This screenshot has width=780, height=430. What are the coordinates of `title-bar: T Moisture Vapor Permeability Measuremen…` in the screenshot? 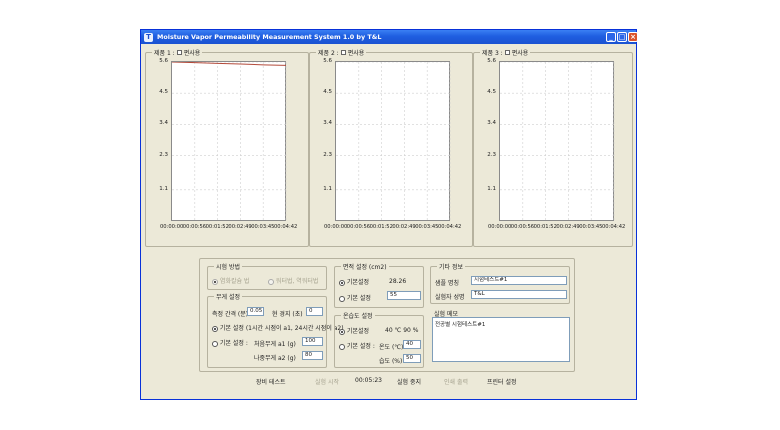 It's located at (389, 37).